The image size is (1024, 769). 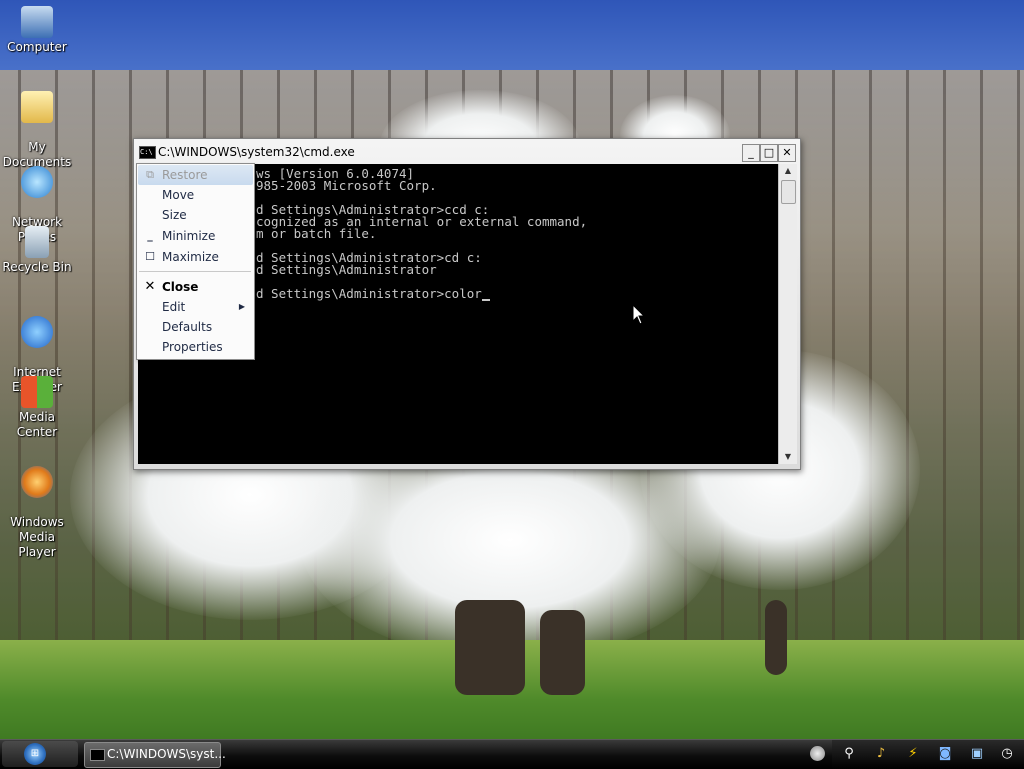 I want to click on desktop-icon-computer: Computer, so click(x=37, y=30).